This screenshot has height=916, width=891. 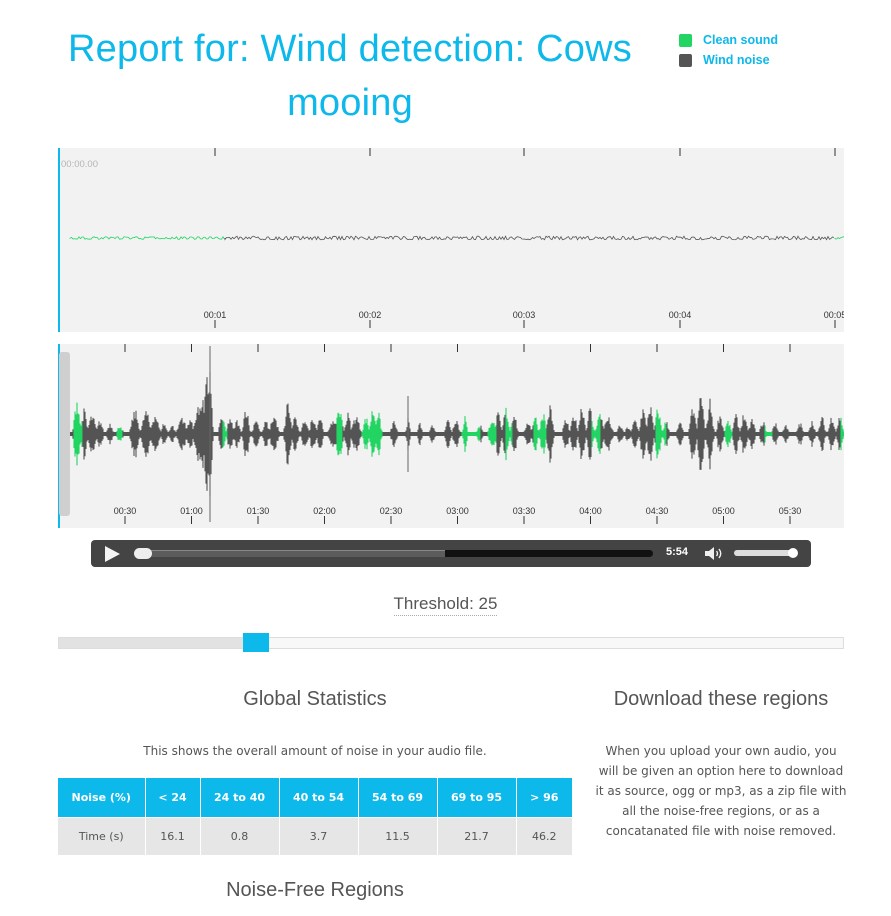 What do you see at coordinates (315, 890) in the screenshot?
I see `noise-free-regions-heading: Noise-Free Regions` at bounding box center [315, 890].